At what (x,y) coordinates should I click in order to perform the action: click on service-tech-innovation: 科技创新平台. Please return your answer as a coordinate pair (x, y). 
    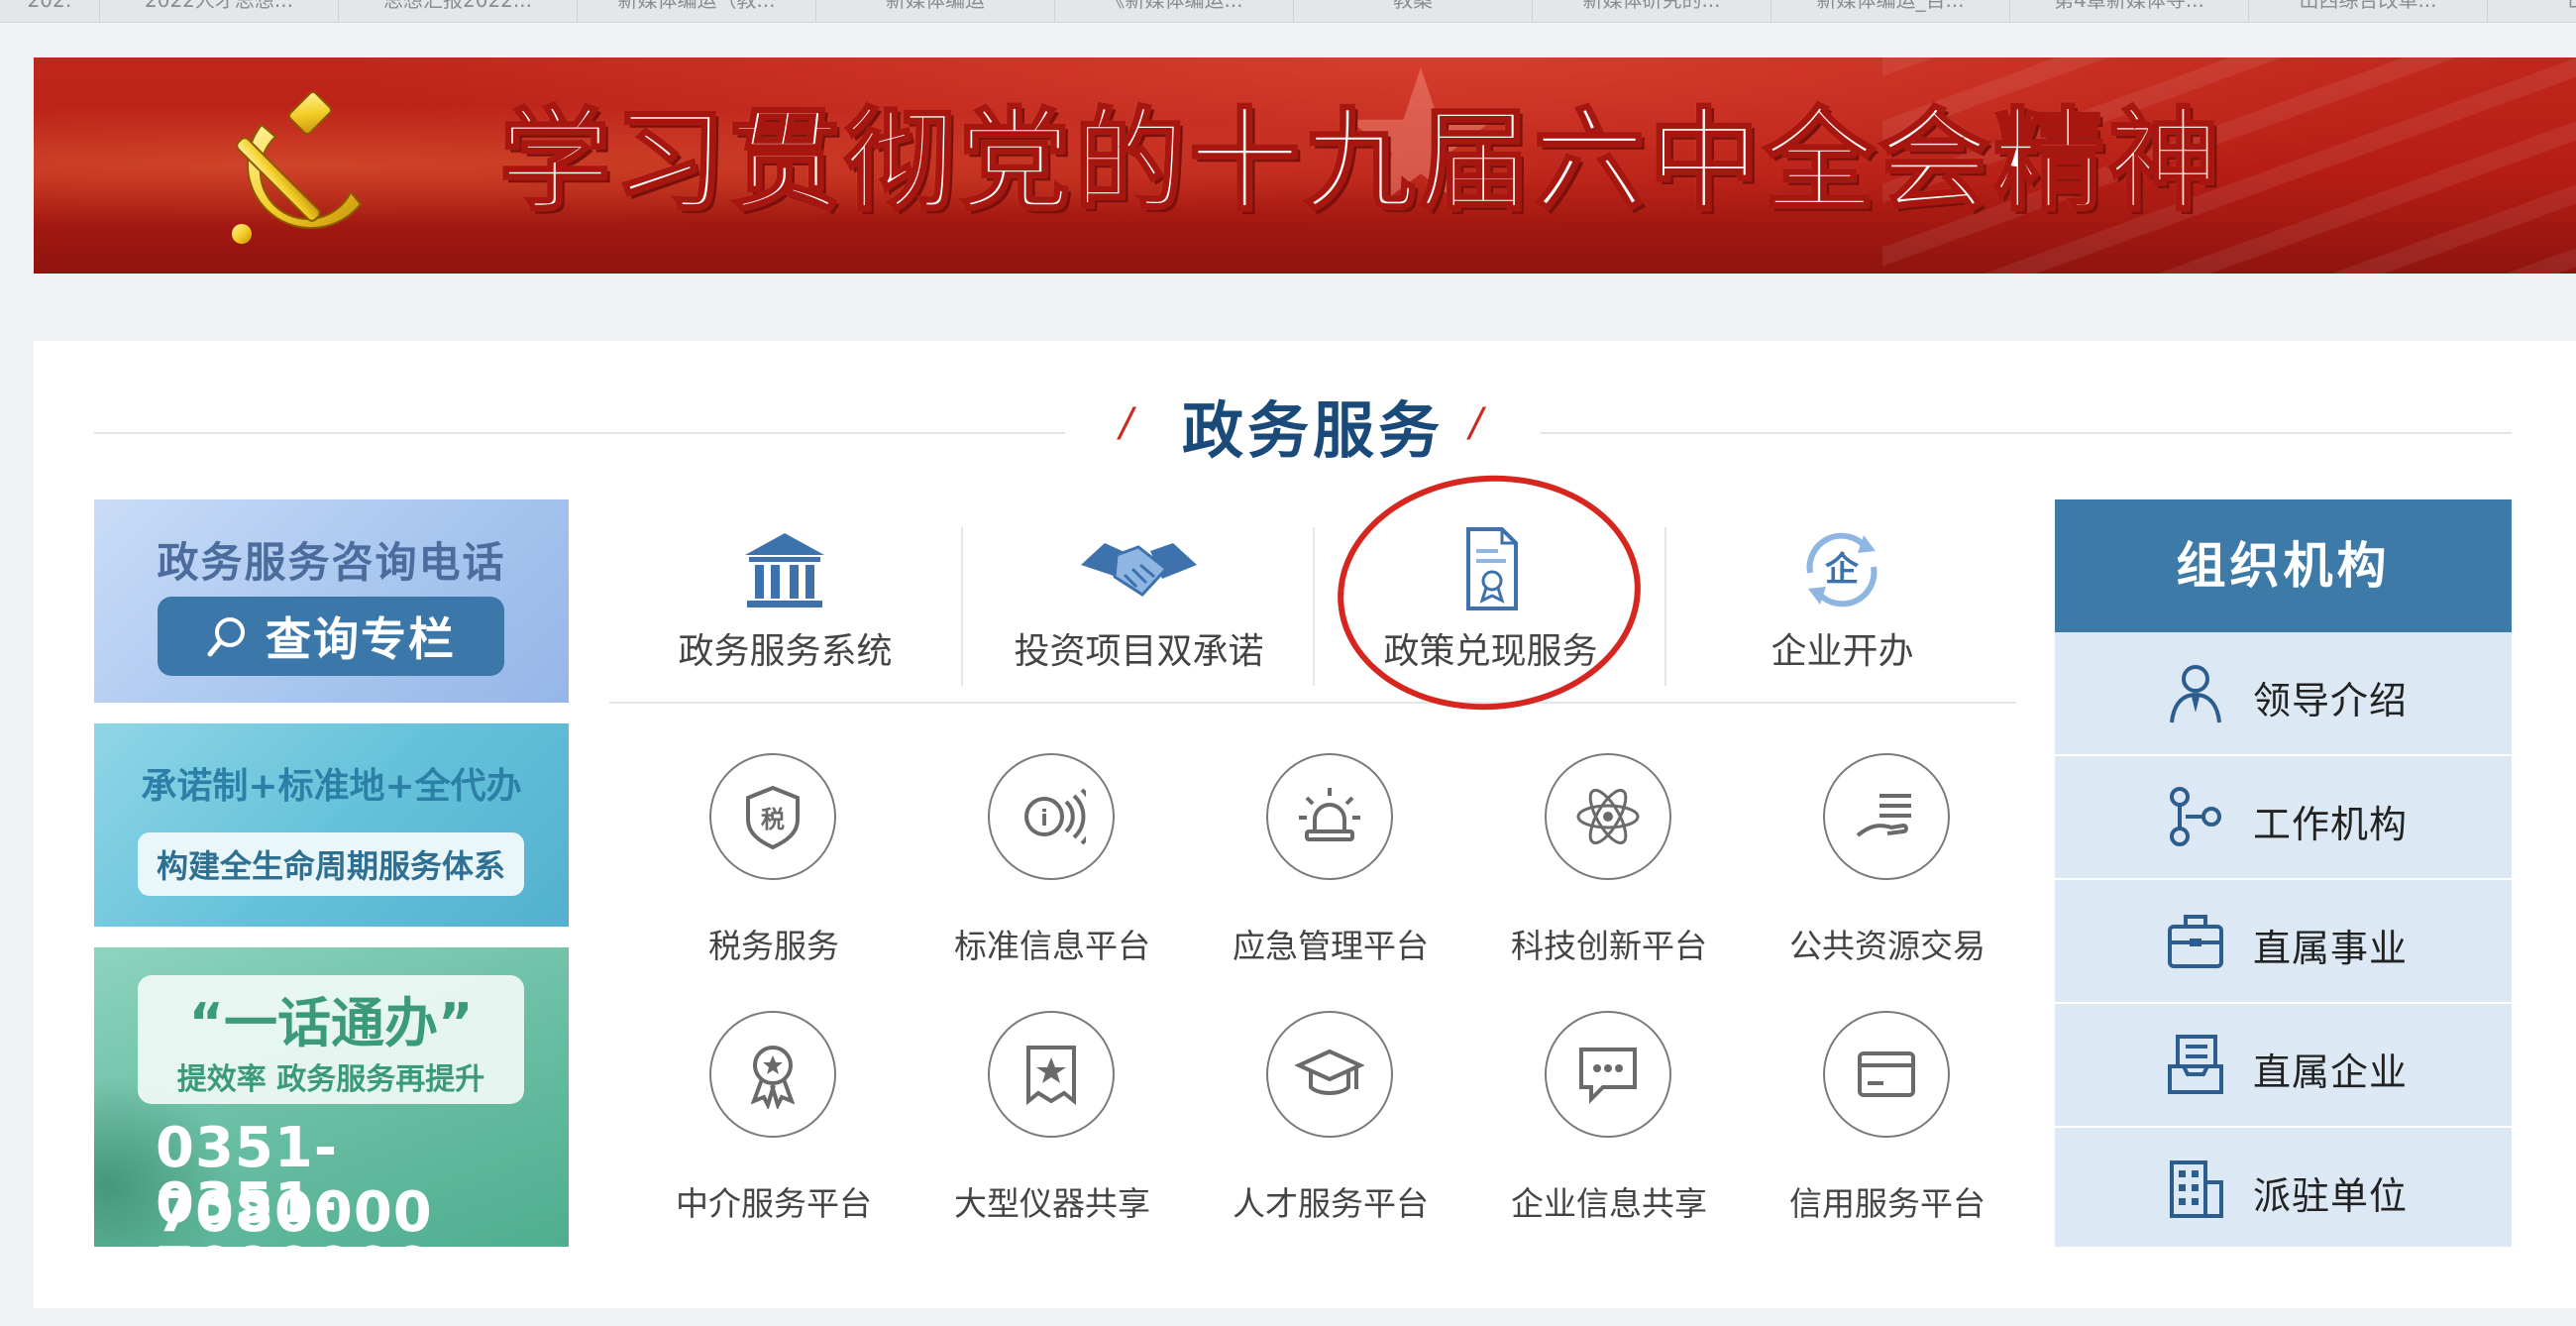
    Looking at the image, I should click on (1609, 872).